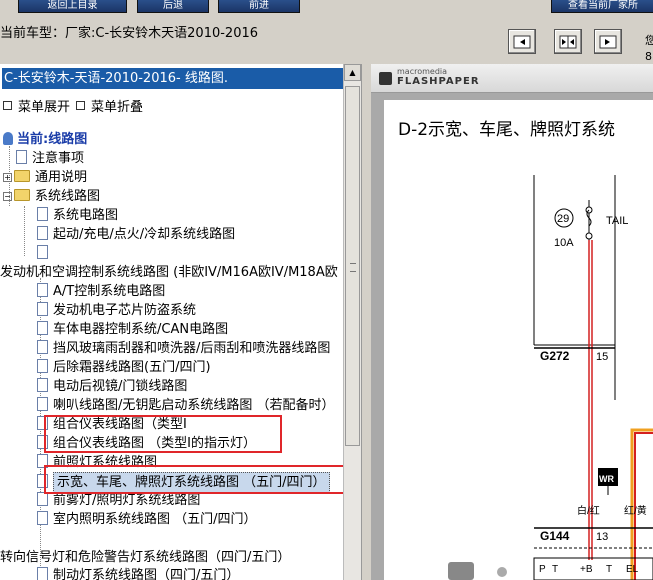  I want to click on scroll-up-icon: ▲, so click(352, 72).